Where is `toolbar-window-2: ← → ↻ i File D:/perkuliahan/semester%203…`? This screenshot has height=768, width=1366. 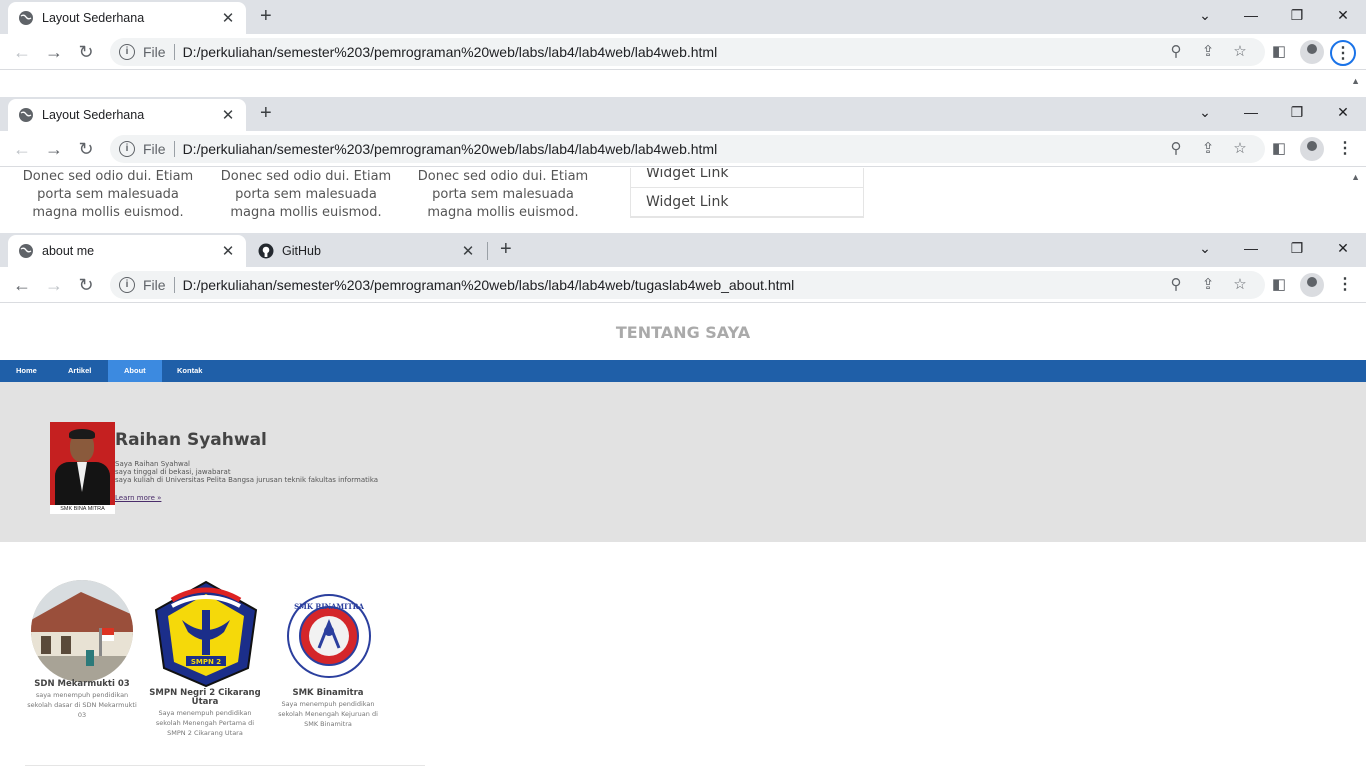 toolbar-window-2: ← → ↻ i File D:/perkuliahan/semester%203… is located at coordinates (683, 149).